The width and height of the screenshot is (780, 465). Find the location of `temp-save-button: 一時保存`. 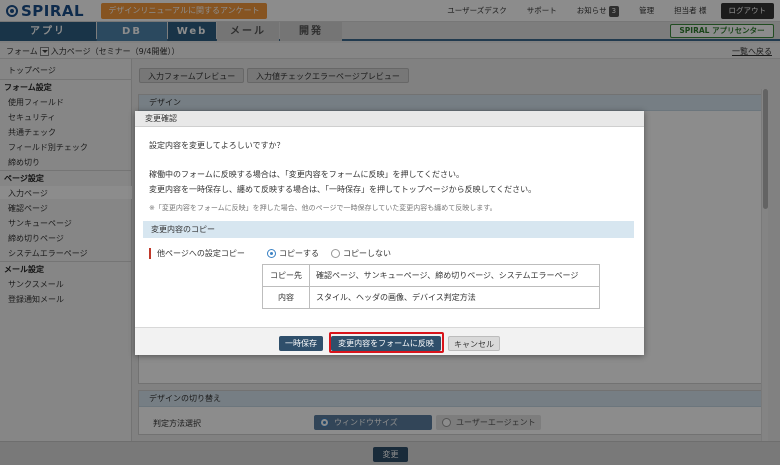

temp-save-button: 一時保存 is located at coordinates (301, 343).